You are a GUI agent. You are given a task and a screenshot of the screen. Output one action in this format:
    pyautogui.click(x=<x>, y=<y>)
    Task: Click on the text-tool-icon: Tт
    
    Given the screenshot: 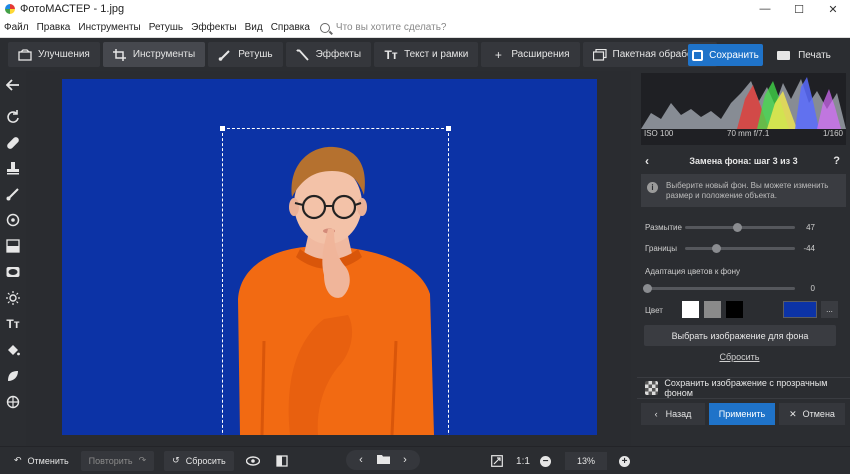 What is the action you would take?
    pyautogui.click(x=13, y=324)
    